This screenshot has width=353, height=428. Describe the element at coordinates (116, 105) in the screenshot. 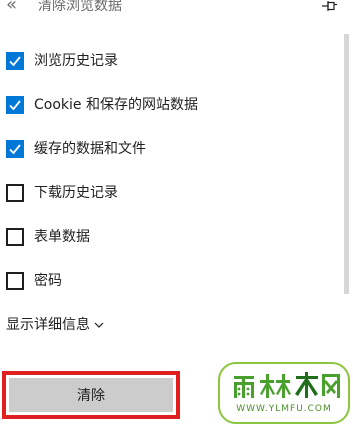

I see `option-label: Cookie 和保存的网站数据` at that location.